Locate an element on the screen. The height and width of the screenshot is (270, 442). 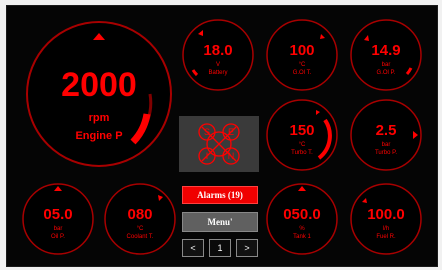
prev-page-button: < is located at coordinates (193, 248).